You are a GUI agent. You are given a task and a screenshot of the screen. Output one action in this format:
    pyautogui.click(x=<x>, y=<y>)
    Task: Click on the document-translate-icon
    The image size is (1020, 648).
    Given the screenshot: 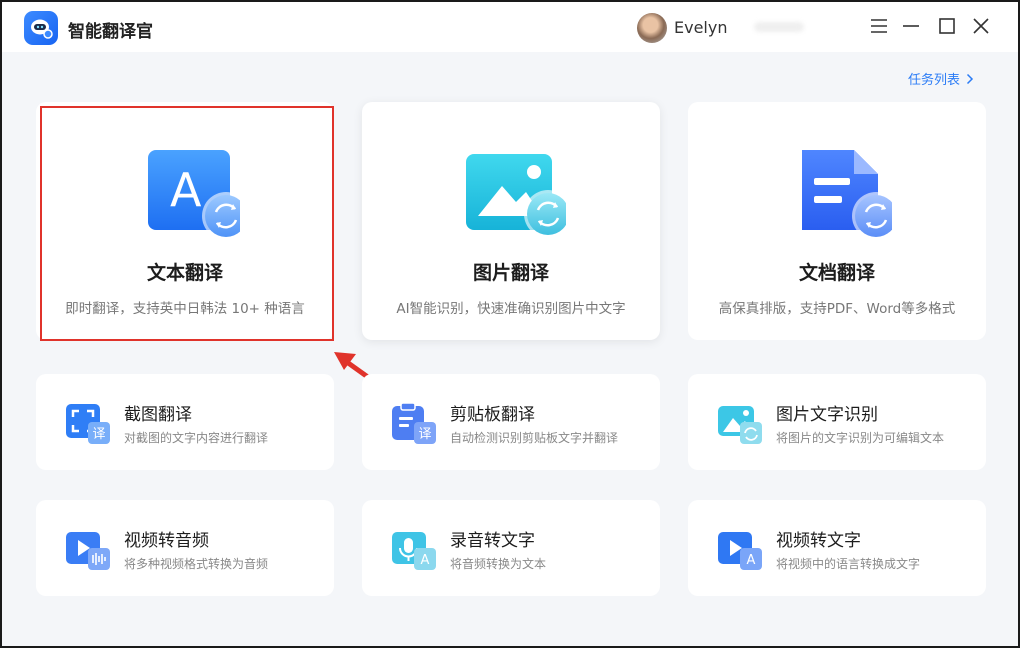 What is the action you would take?
    pyautogui.click(x=841, y=196)
    